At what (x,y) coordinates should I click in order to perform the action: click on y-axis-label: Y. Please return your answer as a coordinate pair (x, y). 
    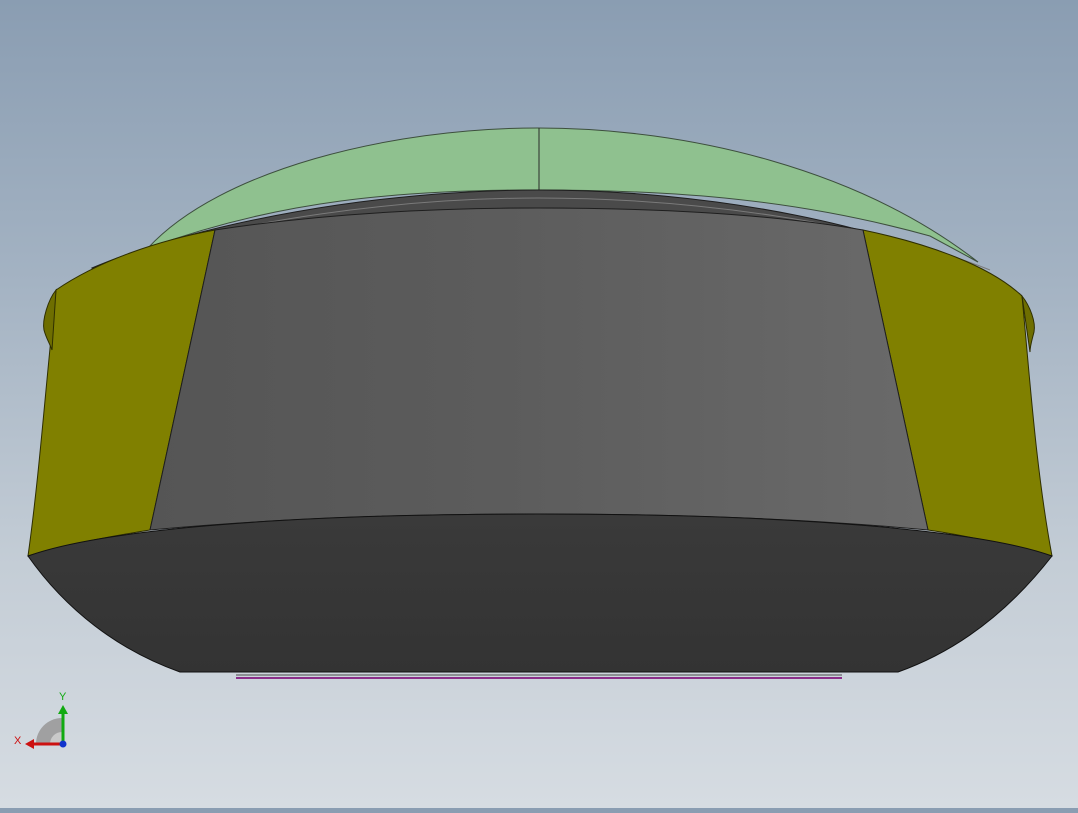
    Looking at the image, I should click on (63, 697).